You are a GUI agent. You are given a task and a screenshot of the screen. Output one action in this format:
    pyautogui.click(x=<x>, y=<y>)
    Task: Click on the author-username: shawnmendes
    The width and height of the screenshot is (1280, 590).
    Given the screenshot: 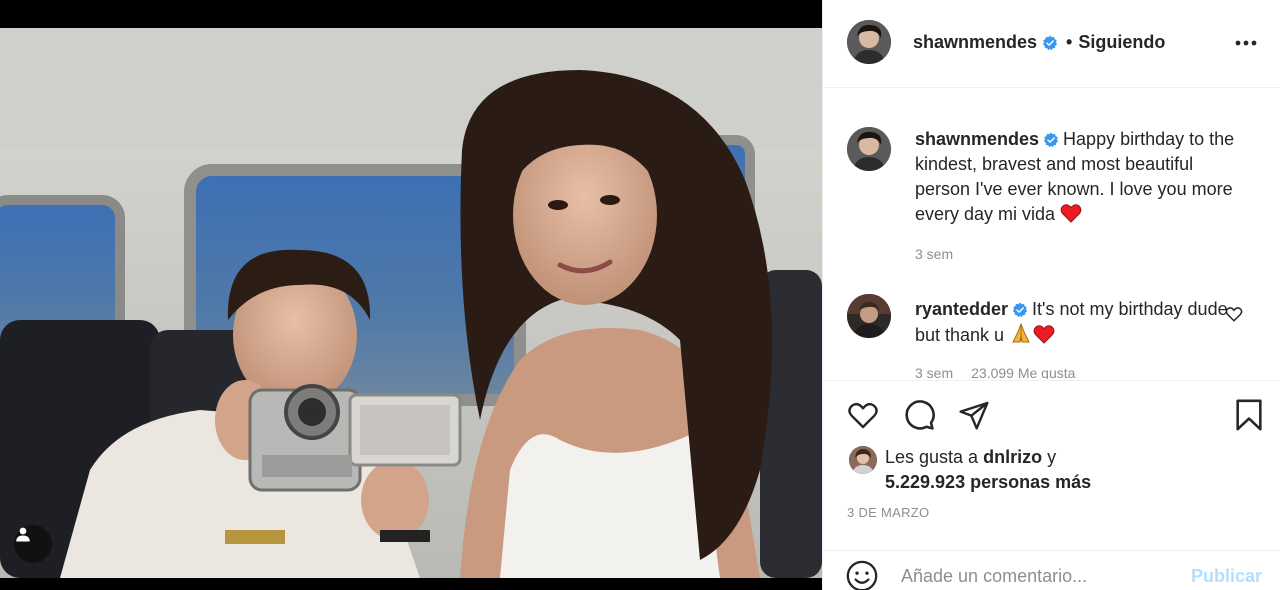 What is the action you would take?
    pyautogui.click(x=975, y=42)
    